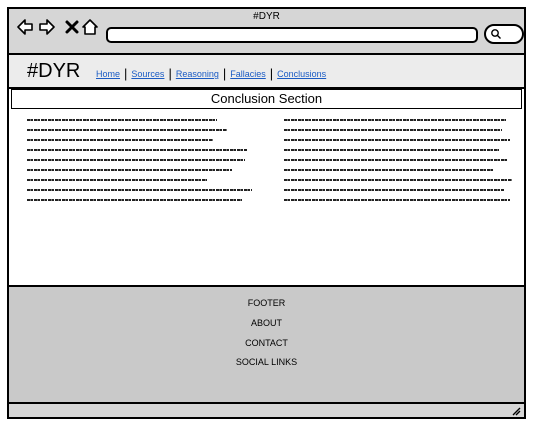  I want to click on nav-link-home: Home, so click(108, 74).